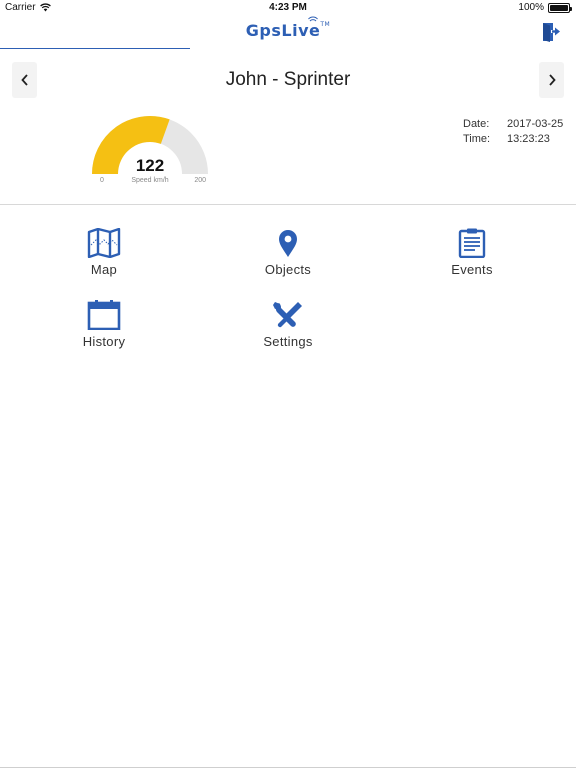  Describe the element at coordinates (535, 124) in the screenshot. I see `date-value: 2017-03-25` at that location.